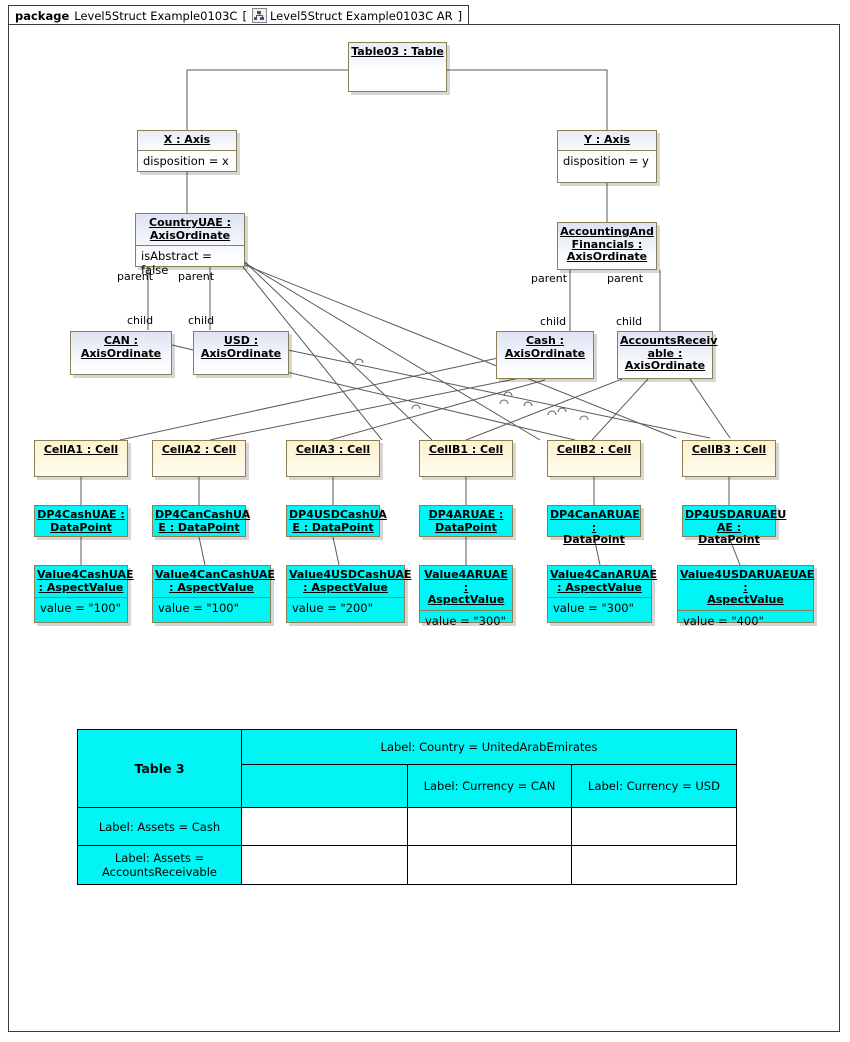  Describe the element at coordinates (594, 458) in the screenshot. I see `node-cell-b2: CellB2 : Cell` at that location.